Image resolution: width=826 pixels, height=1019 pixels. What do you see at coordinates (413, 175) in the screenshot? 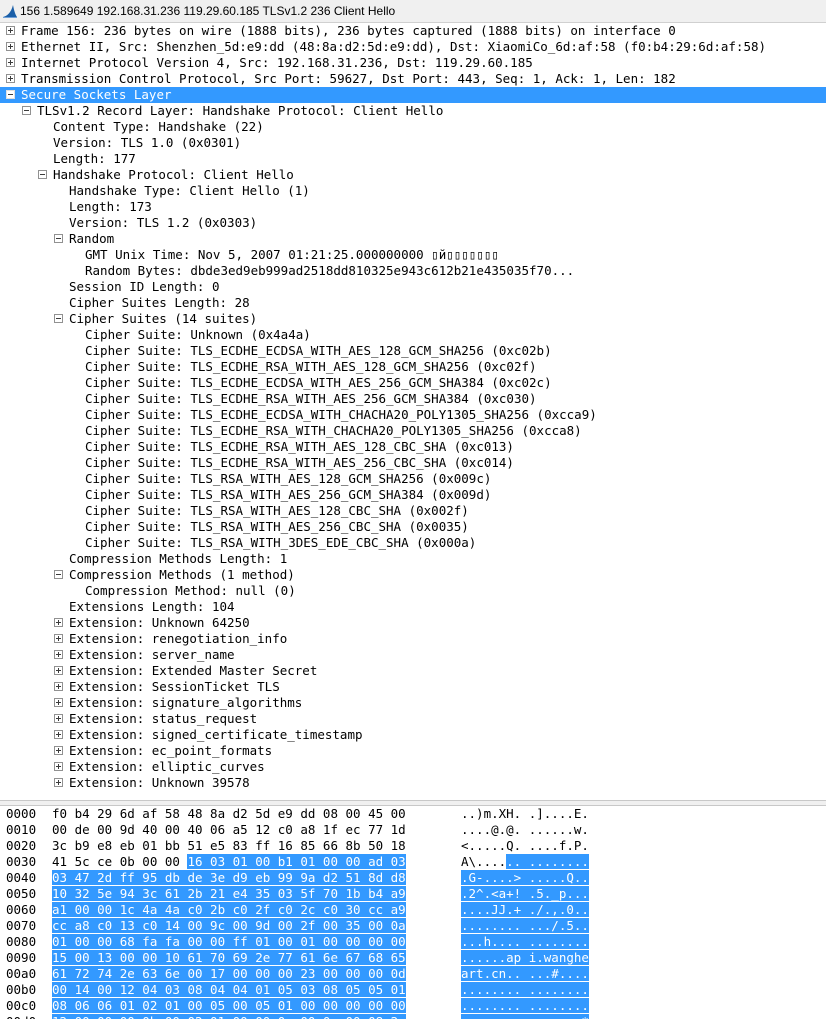
I see `tree-row: Handshake Protocol: Client Hello` at bounding box center [413, 175].